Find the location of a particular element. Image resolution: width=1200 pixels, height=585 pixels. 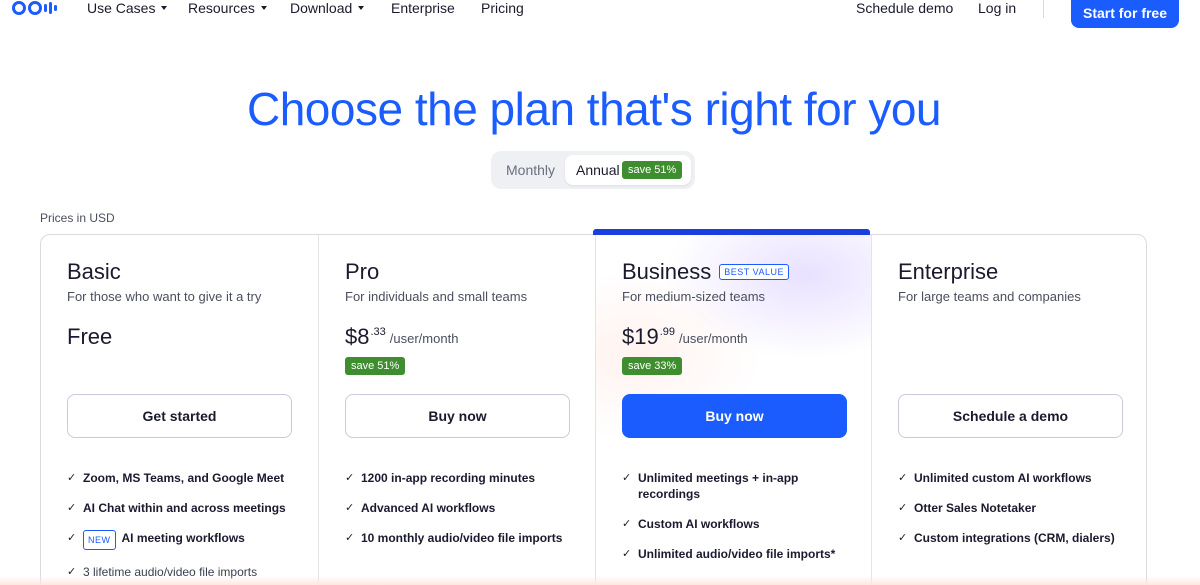

business-highlight-bar is located at coordinates (731, 232).